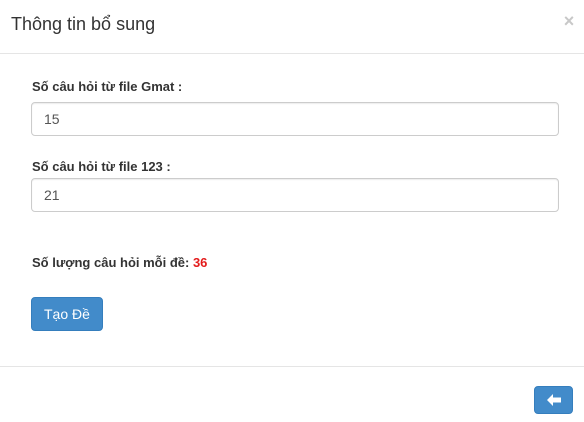 This screenshot has height=422, width=584. What do you see at coordinates (111, 262) in the screenshot?
I see `question-count-label: Số lượng câu hỏi mỗi đề:` at bounding box center [111, 262].